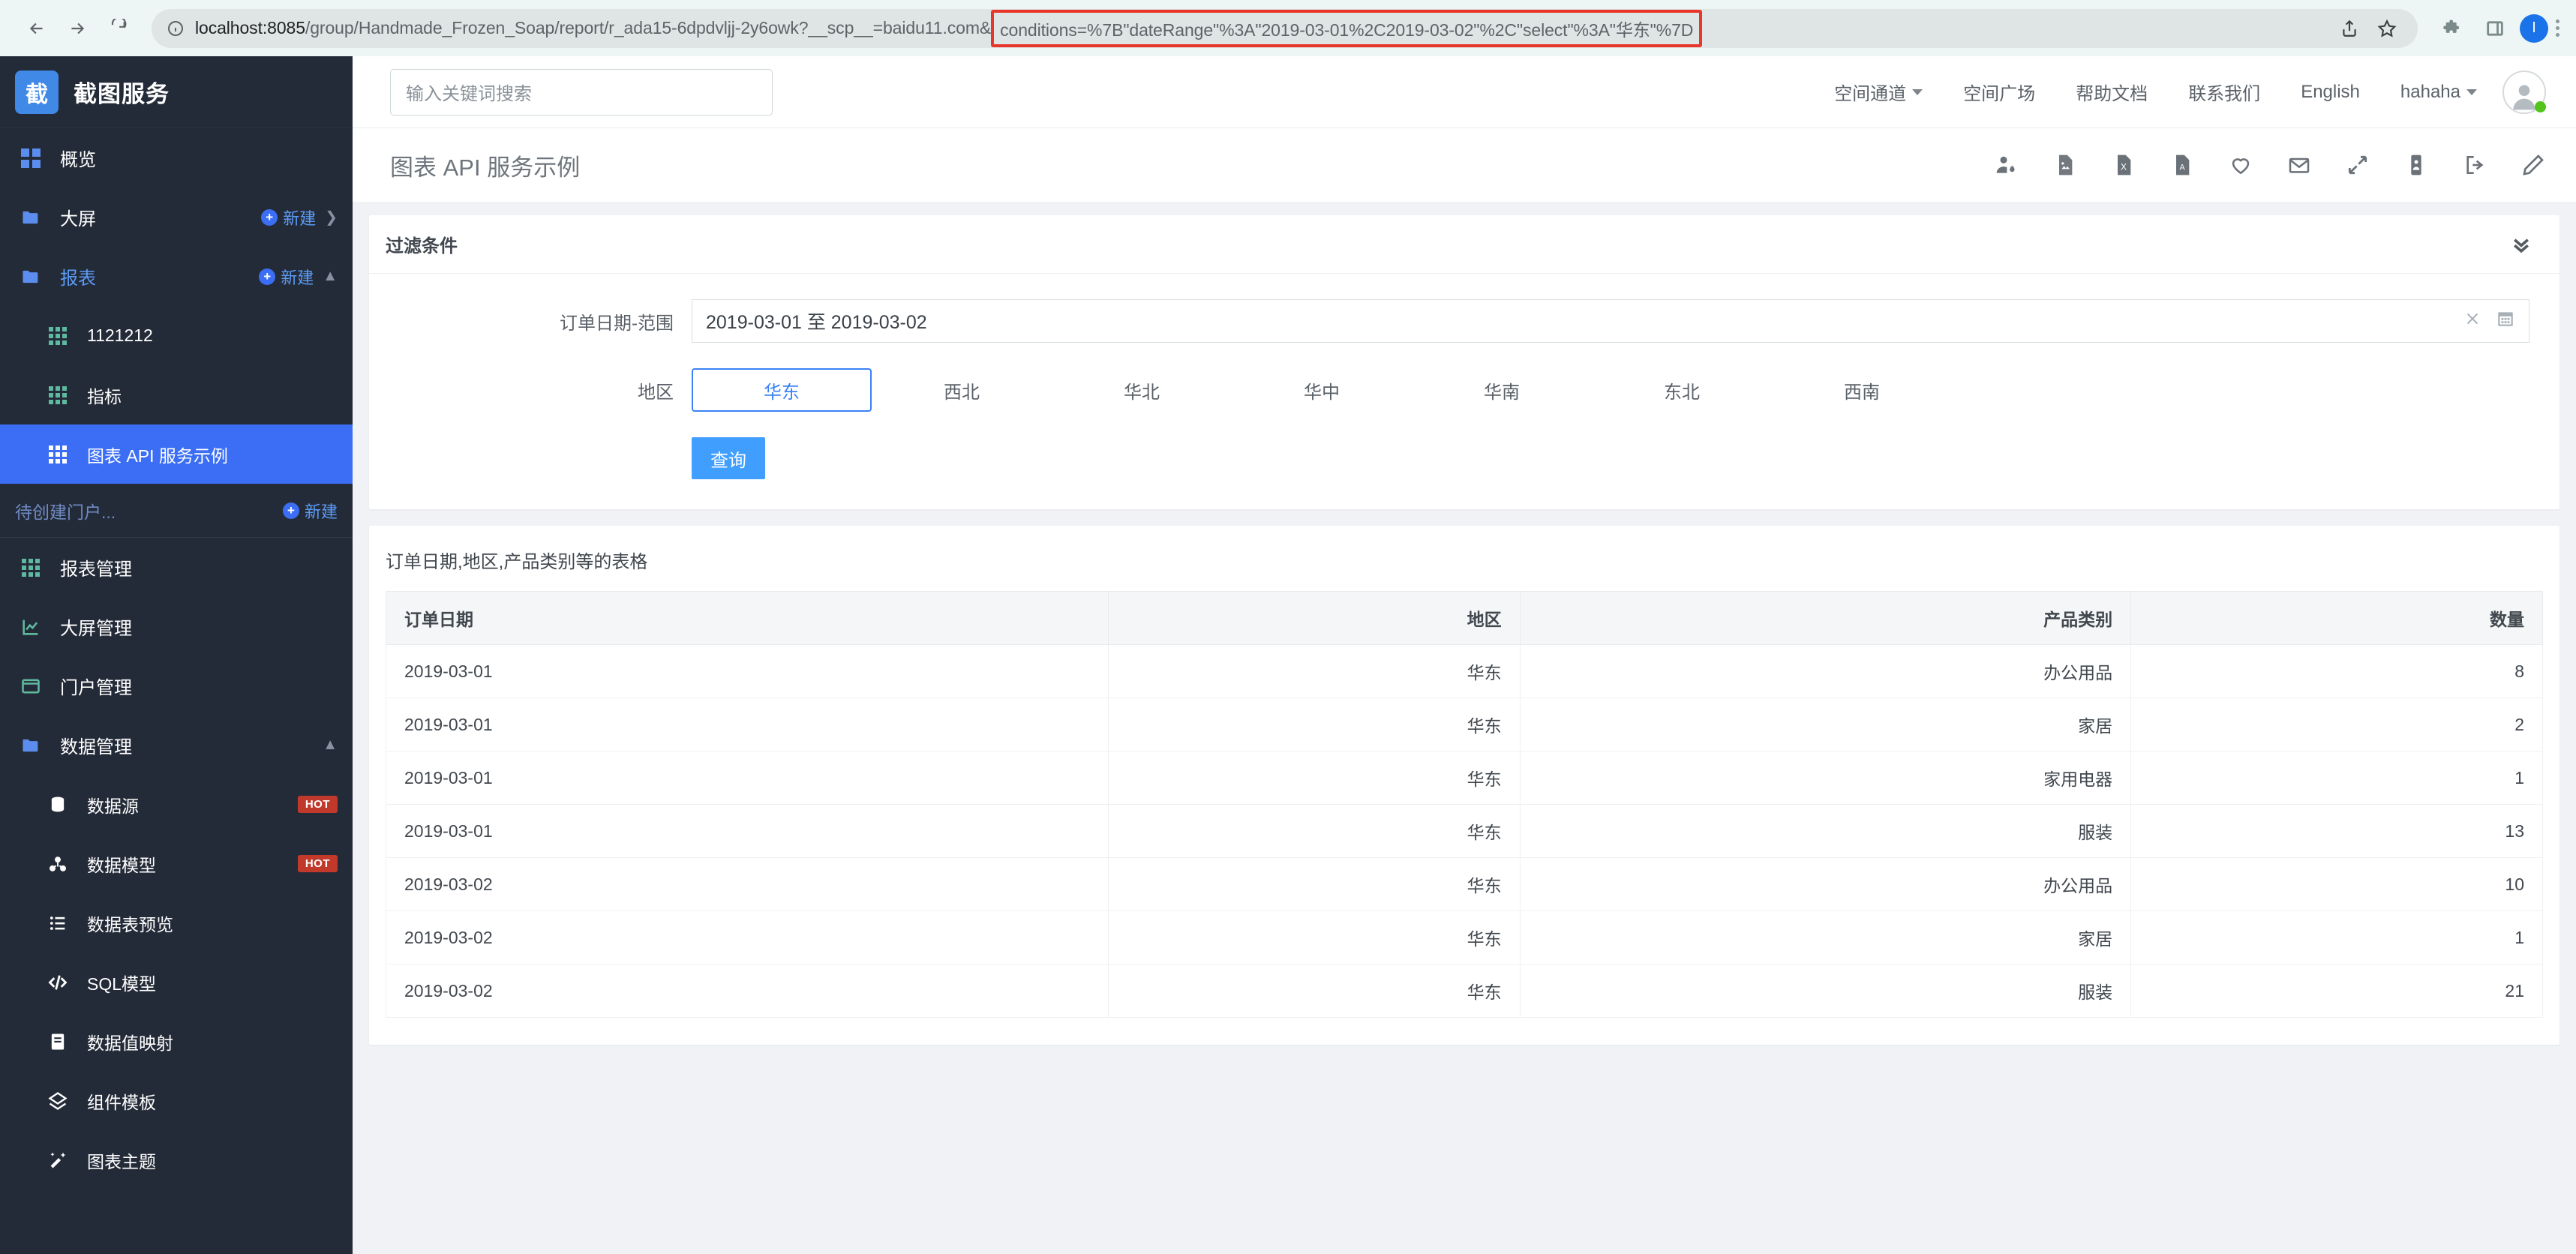  I want to click on region-option-huanan: 华南, so click(1502, 390).